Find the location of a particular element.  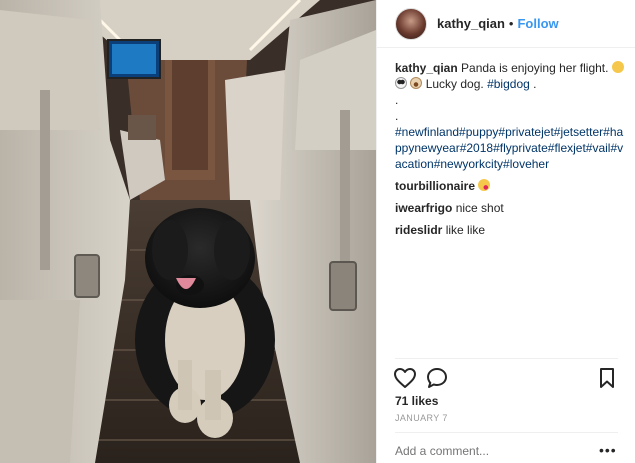

follow-button: Follow is located at coordinates (537, 23).